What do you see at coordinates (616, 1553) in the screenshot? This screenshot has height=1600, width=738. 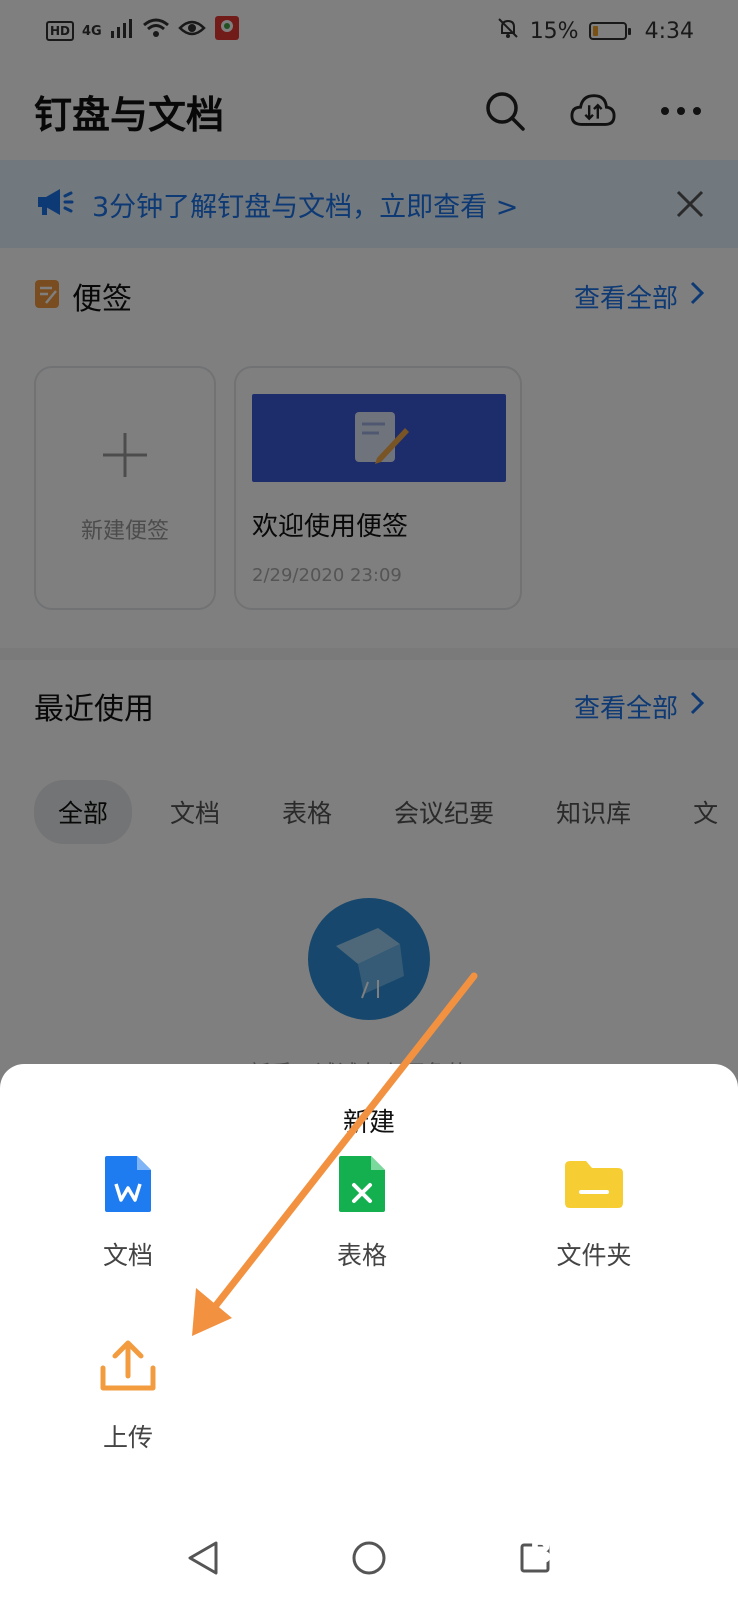 I see `watermark-brand: Baidu 经验` at bounding box center [616, 1553].